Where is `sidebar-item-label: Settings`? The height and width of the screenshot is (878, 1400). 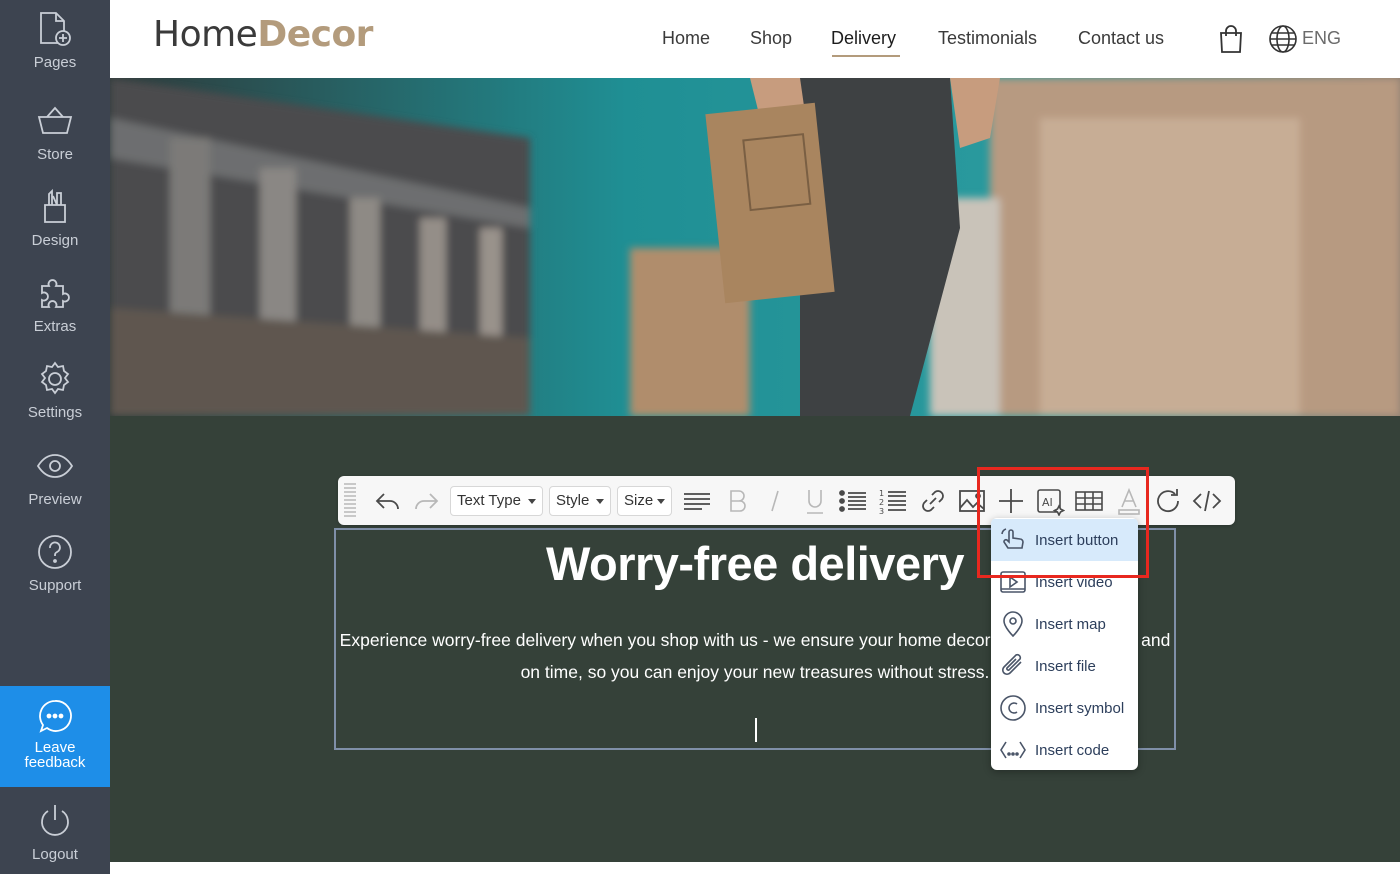 sidebar-item-label: Settings is located at coordinates (55, 412).